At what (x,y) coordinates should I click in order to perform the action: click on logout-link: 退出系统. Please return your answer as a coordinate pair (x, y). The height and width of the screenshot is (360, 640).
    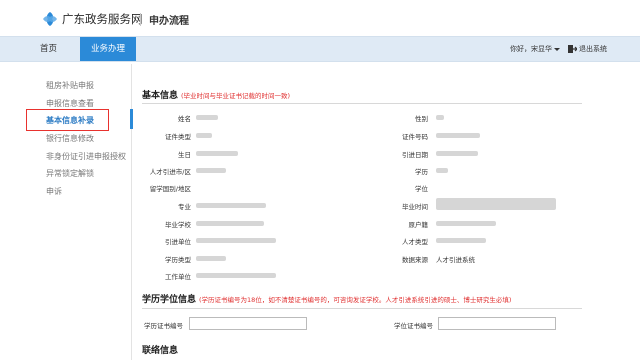
    Looking at the image, I should click on (593, 49).